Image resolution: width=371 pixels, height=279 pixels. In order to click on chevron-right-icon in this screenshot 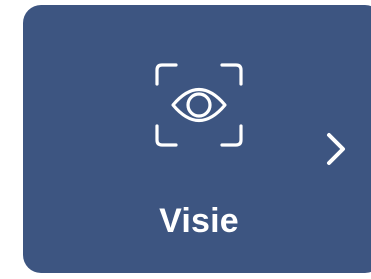, I will do `click(336, 149)`.